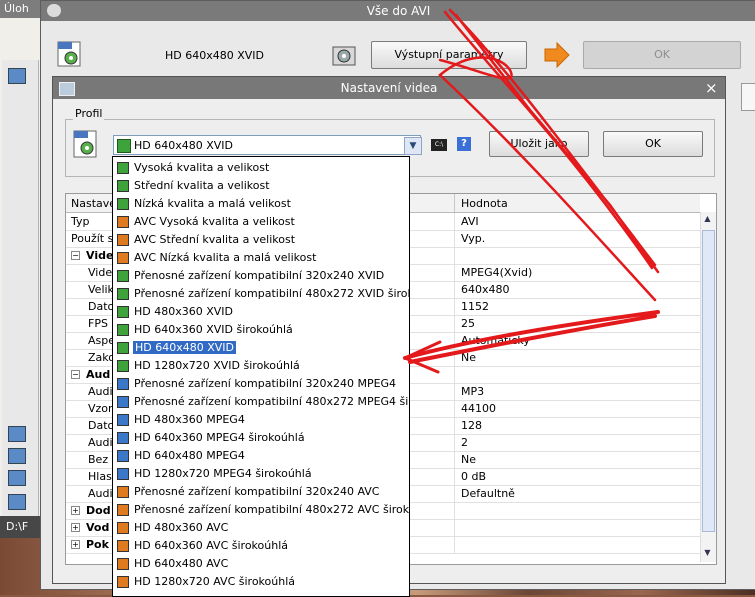  Describe the element at coordinates (539, 144) in the screenshot. I see `save-as-button: Uložit jako` at that location.